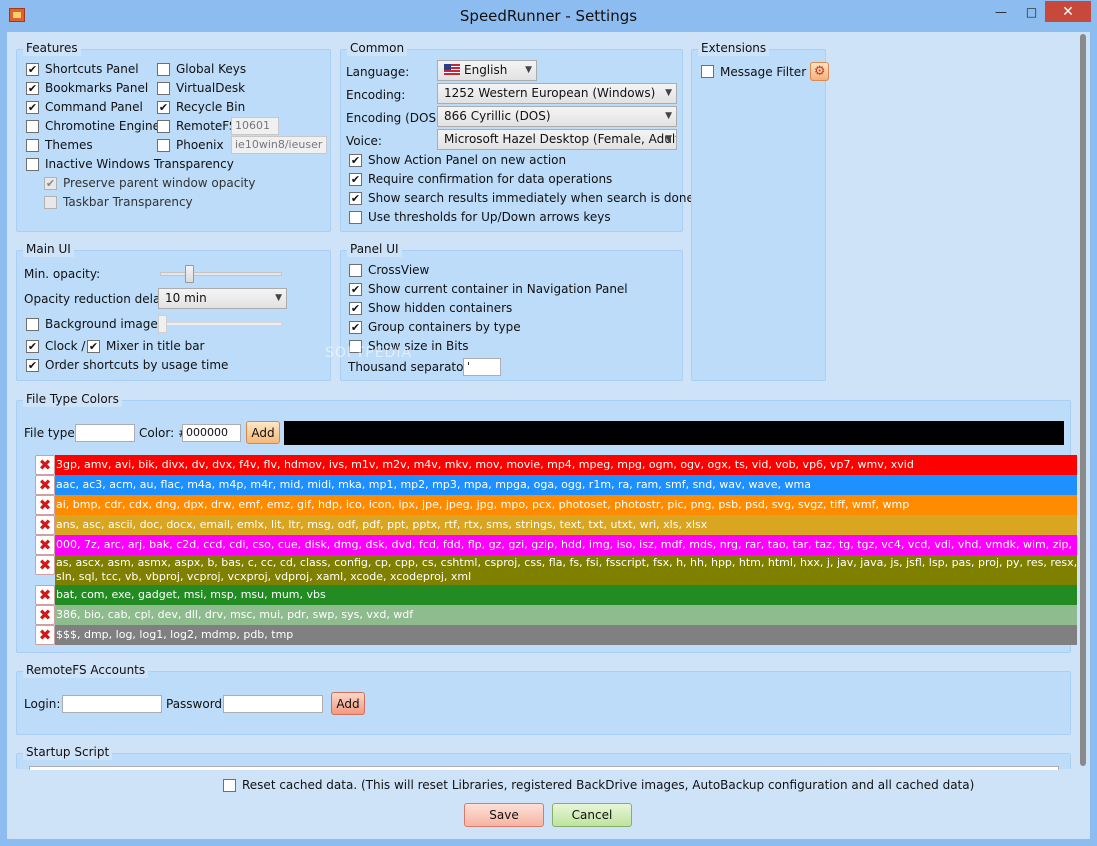 The height and width of the screenshot is (846, 1097). Describe the element at coordinates (435, 327) in the screenshot. I see `group-containers-option: ✔ Group containers by type` at that location.